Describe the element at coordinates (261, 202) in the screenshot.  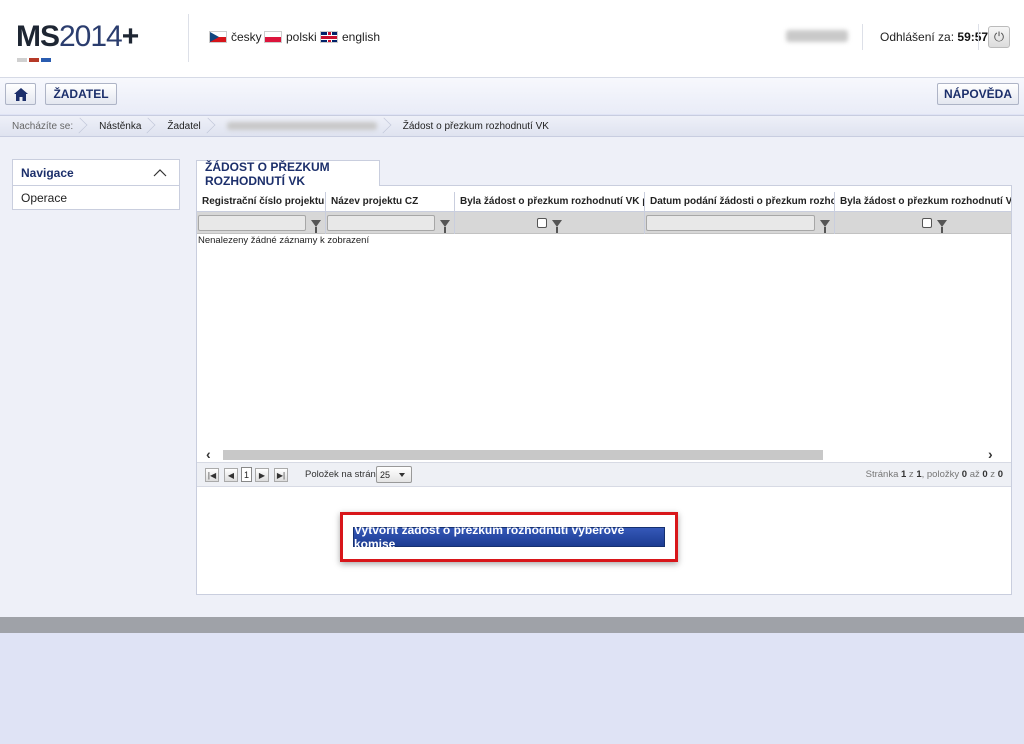
I see `column-header-reg-number: Registrační číslo projektu` at that location.